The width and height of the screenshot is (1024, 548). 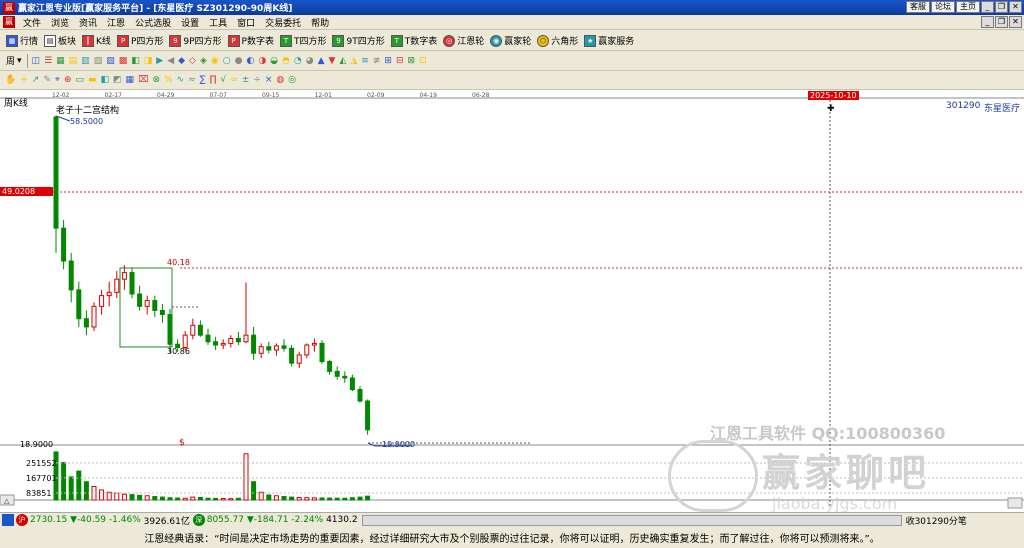 I want to click on analysis-tool-icon: ▬, so click(x=92, y=80).